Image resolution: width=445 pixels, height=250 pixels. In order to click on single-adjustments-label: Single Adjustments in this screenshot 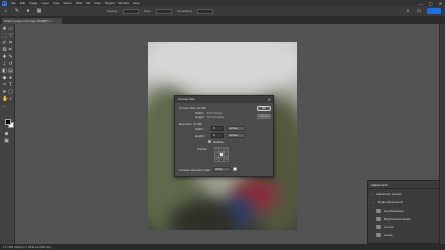, I will do `click(390, 202)`.